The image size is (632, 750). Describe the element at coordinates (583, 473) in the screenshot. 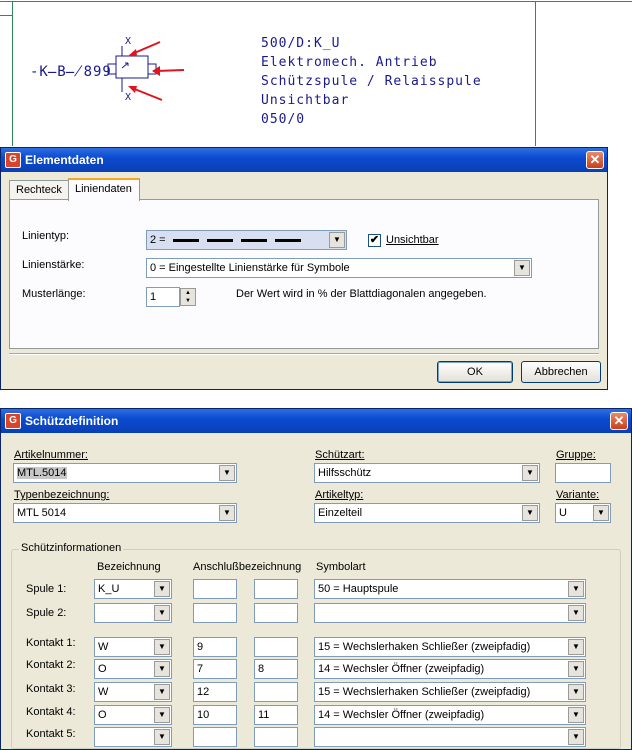

I see `gruppe-input` at that location.